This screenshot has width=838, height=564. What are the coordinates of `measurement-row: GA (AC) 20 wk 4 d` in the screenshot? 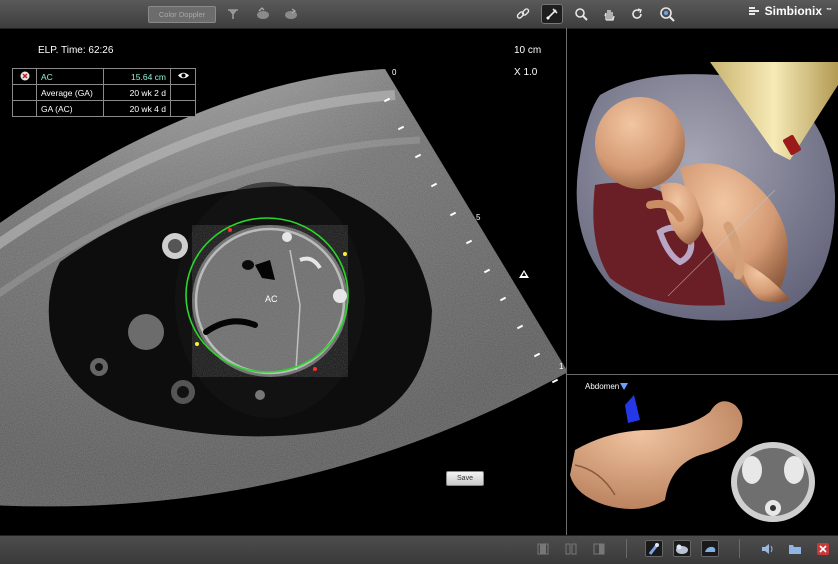 It's located at (104, 108).